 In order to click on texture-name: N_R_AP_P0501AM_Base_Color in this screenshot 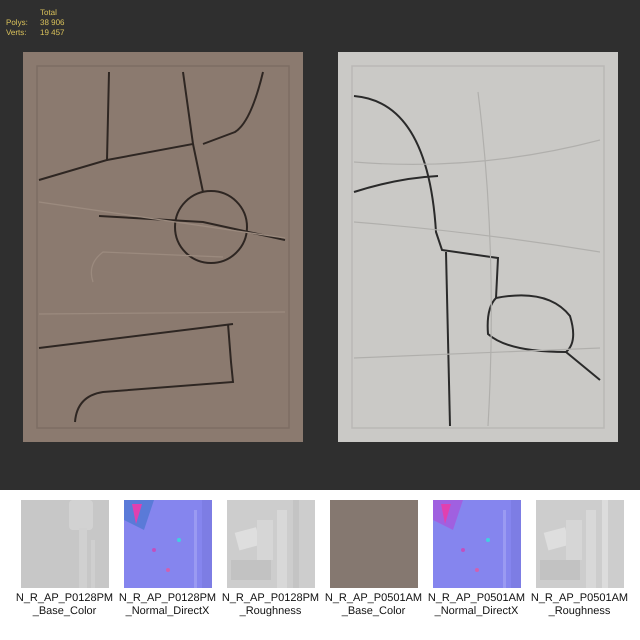, I will do `click(374, 605)`.